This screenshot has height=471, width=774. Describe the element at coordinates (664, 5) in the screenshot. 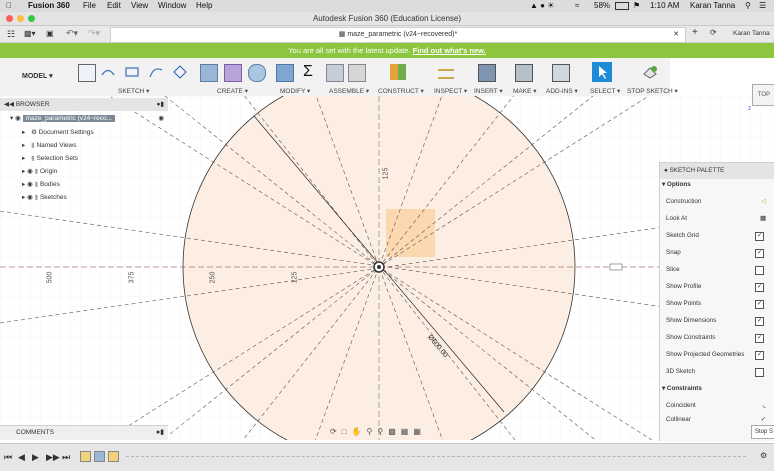

I see `clock: 1:10 AM` at that location.